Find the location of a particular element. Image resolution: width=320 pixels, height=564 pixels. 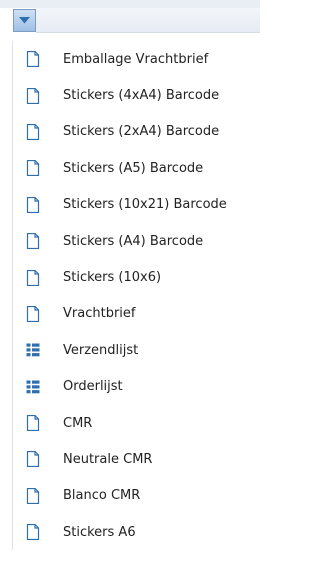

menu-item-stickers-10x6: Stickers (10x6) is located at coordinates (137, 277).